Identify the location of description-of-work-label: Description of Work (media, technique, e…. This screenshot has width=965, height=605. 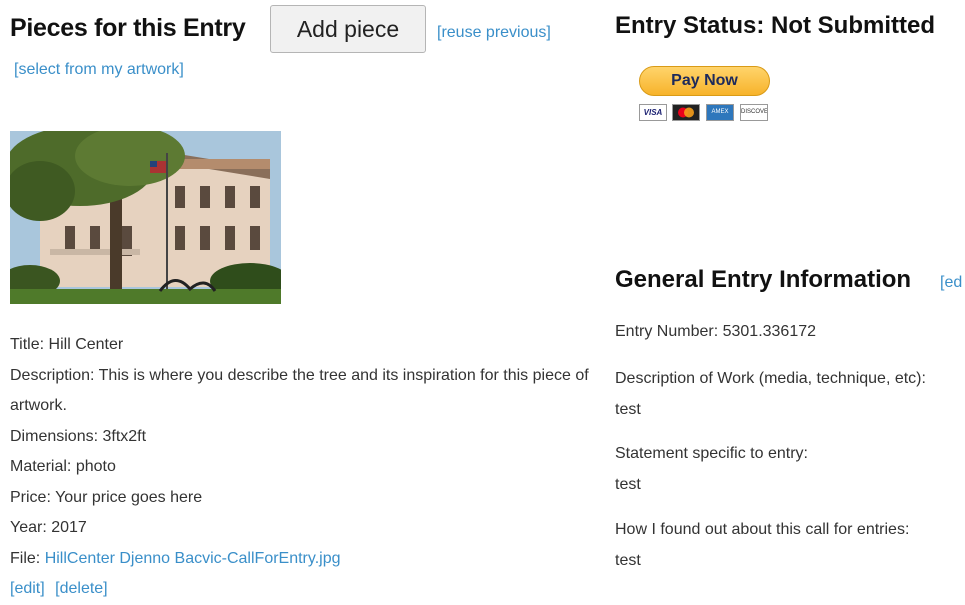
(770, 378).